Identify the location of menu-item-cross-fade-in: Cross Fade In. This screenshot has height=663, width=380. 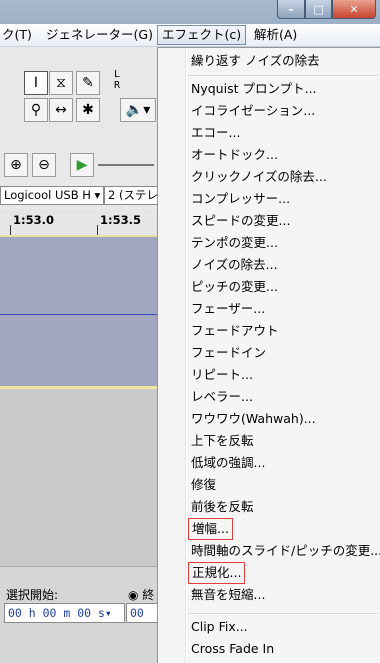
(232, 649).